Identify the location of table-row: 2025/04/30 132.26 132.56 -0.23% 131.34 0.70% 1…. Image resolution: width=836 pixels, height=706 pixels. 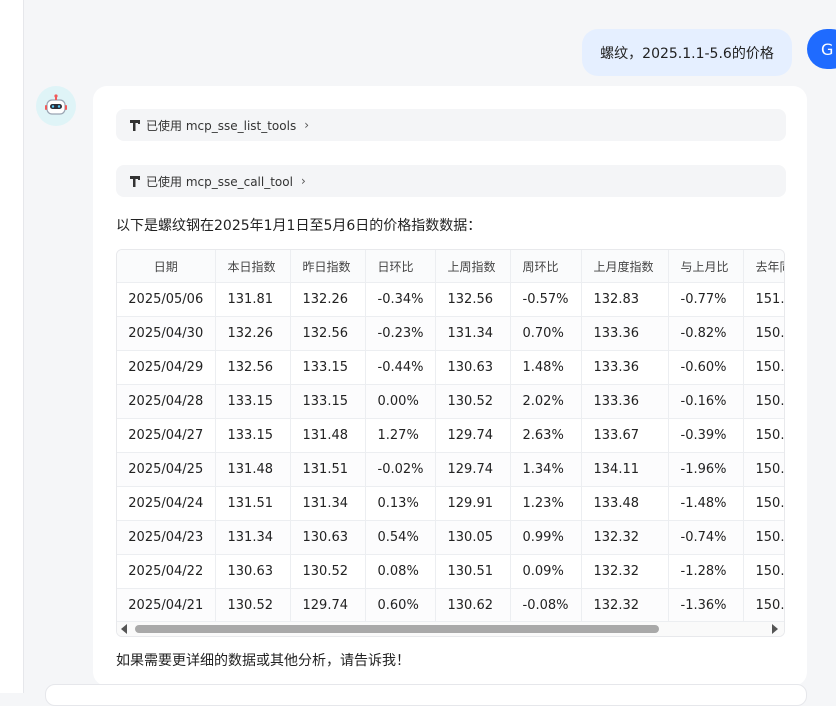
(450, 333).